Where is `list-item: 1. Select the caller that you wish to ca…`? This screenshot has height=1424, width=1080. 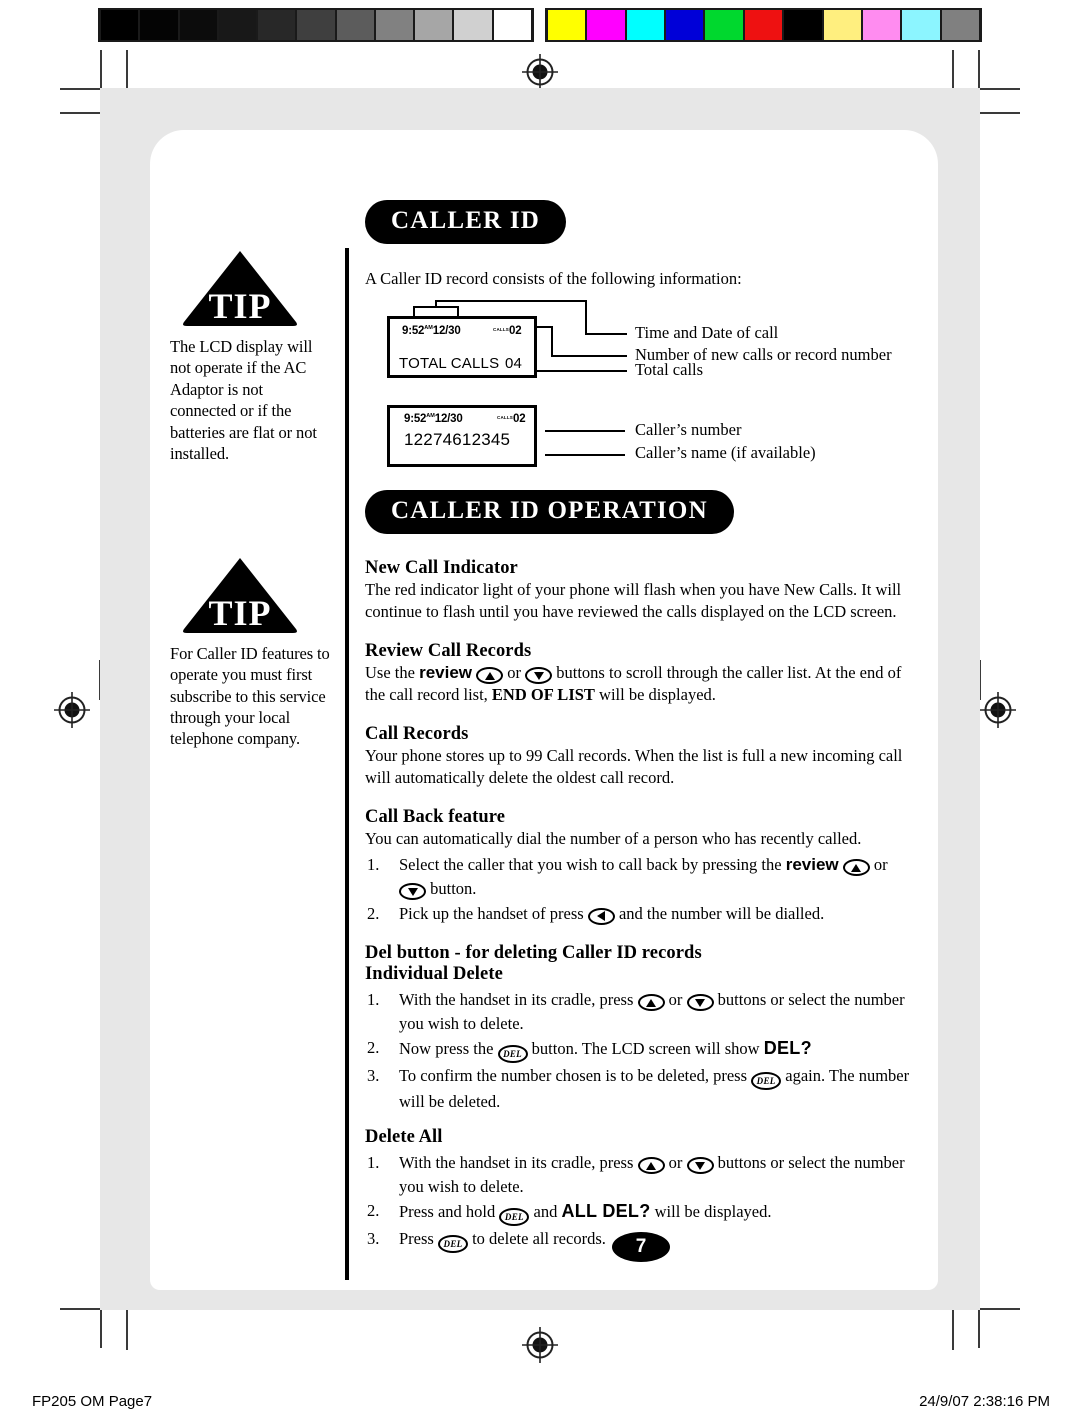 list-item: 1. Select the caller that you wish to ca… is located at coordinates (642, 877).